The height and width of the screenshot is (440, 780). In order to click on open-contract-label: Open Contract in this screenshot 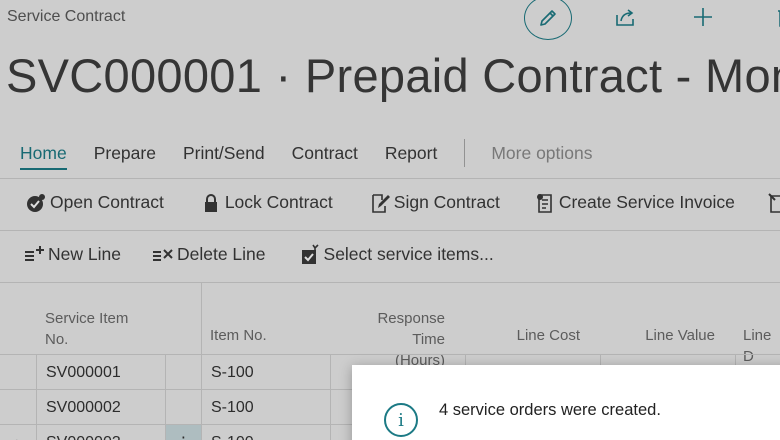, I will do `click(107, 202)`.